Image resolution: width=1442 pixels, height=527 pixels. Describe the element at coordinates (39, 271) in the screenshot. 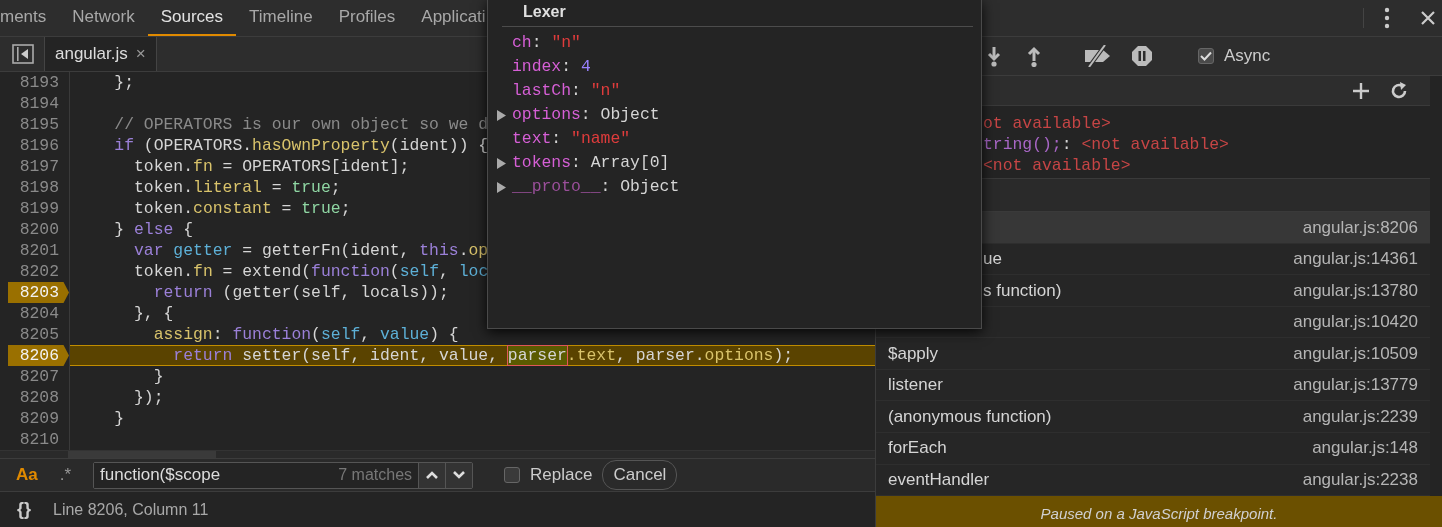

I see `line-number: 8202` at that location.